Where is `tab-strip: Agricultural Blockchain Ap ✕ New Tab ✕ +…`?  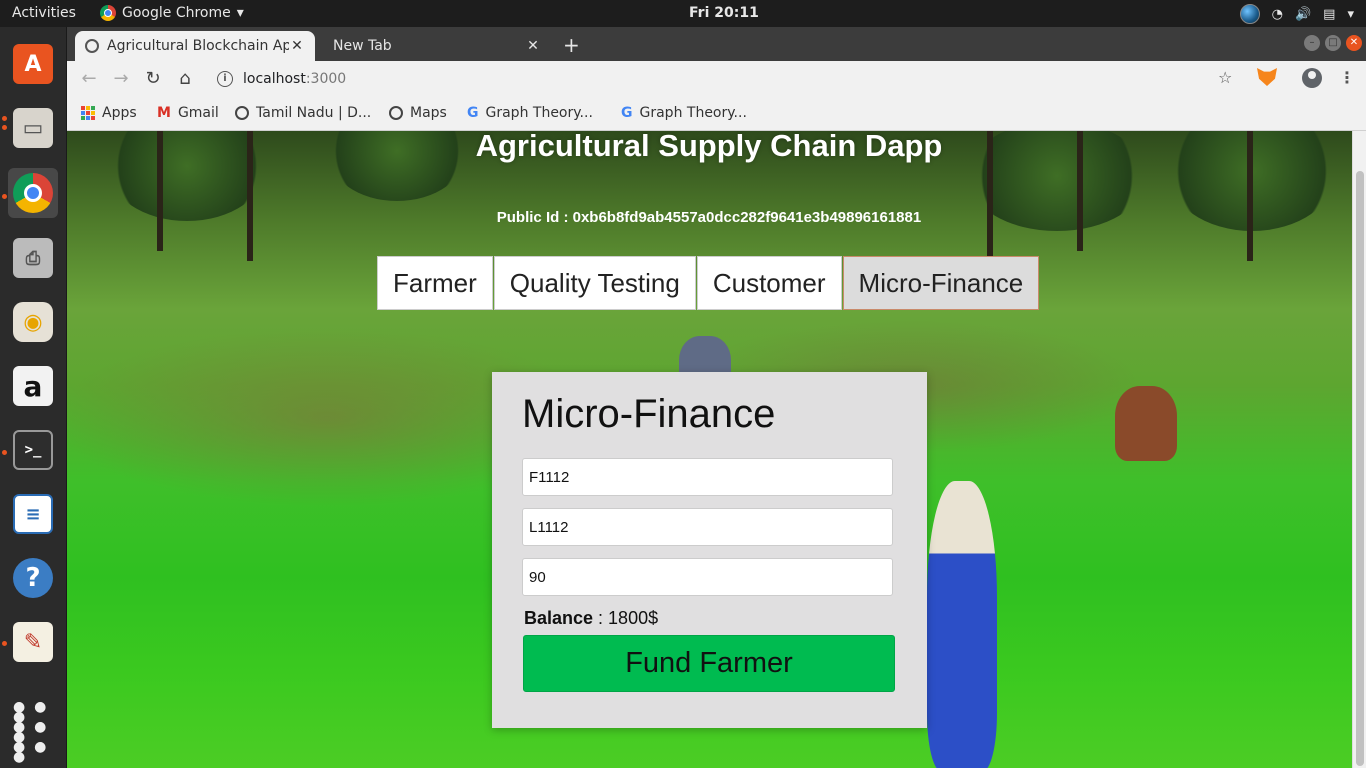
tab-strip: Agricultural Blockchain Ap ✕ New Tab ✕ +… is located at coordinates (716, 44).